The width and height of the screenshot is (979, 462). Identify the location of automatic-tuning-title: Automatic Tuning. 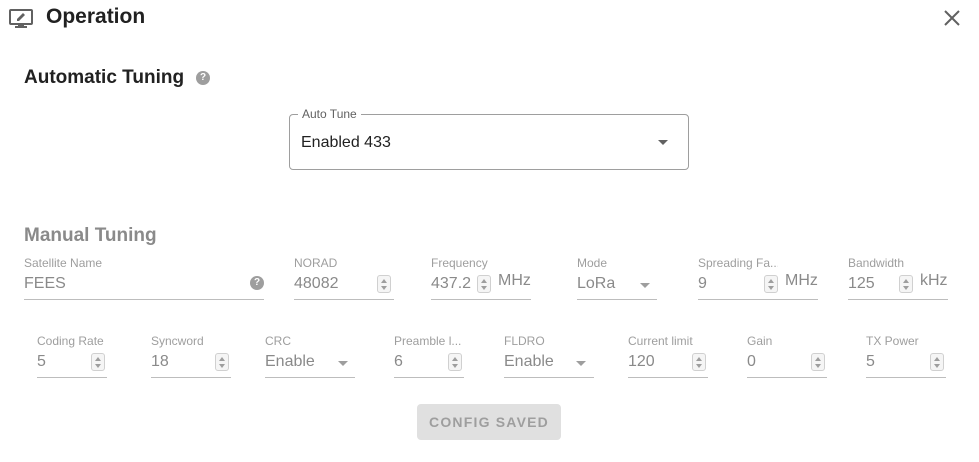
(104, 77).